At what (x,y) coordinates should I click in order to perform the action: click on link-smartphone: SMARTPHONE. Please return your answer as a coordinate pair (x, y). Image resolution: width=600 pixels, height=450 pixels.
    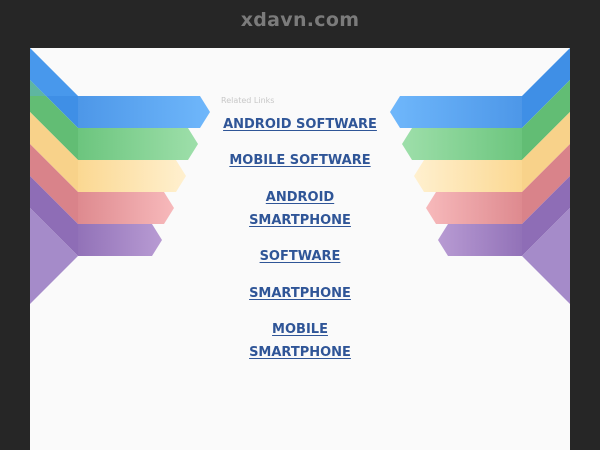
    Looking at the image, I should click on (300, 293).